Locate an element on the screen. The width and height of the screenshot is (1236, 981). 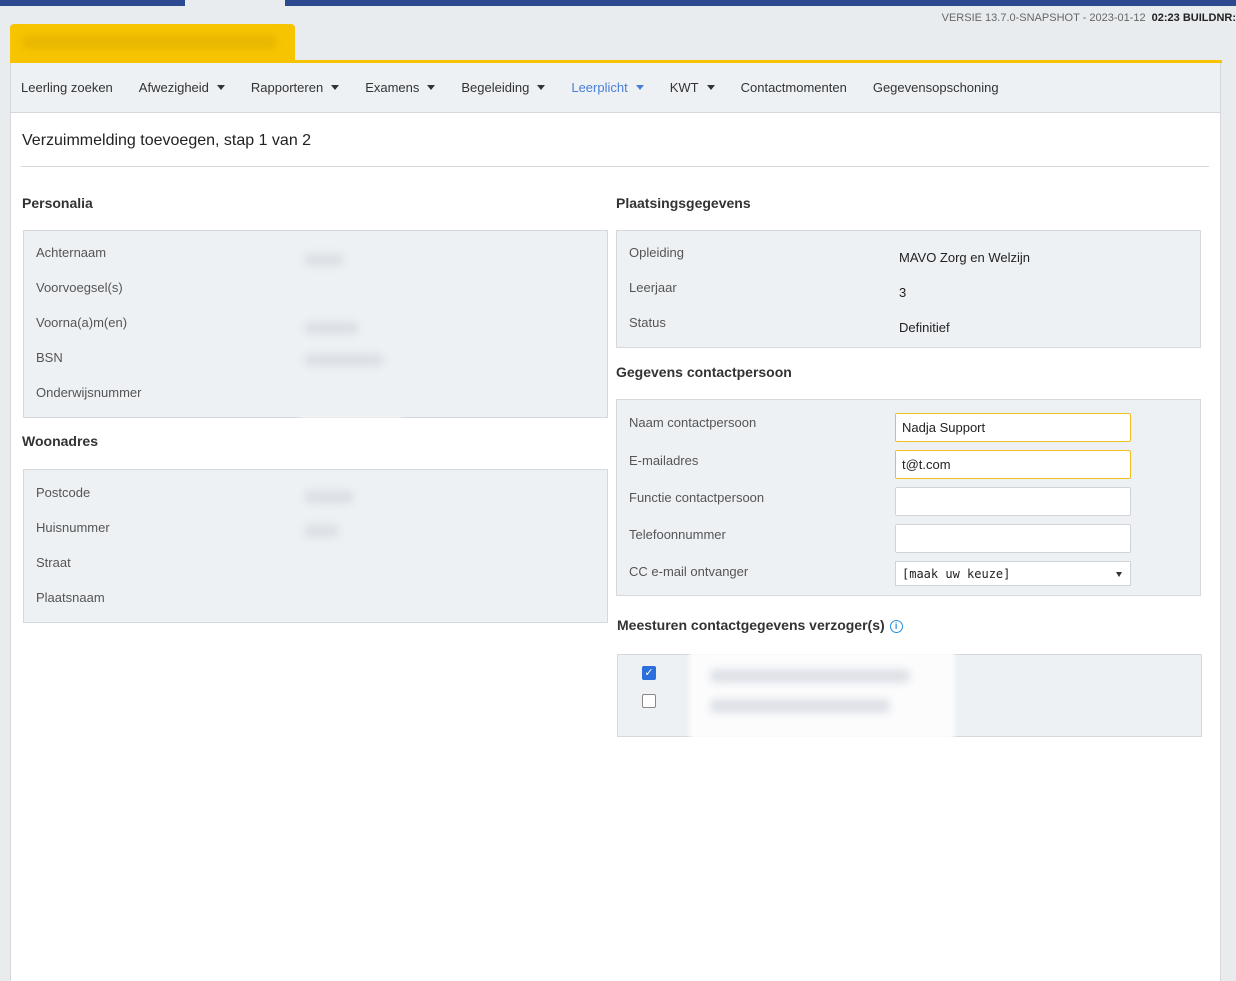
top-brand-strip is located at coordinates (618, 3).